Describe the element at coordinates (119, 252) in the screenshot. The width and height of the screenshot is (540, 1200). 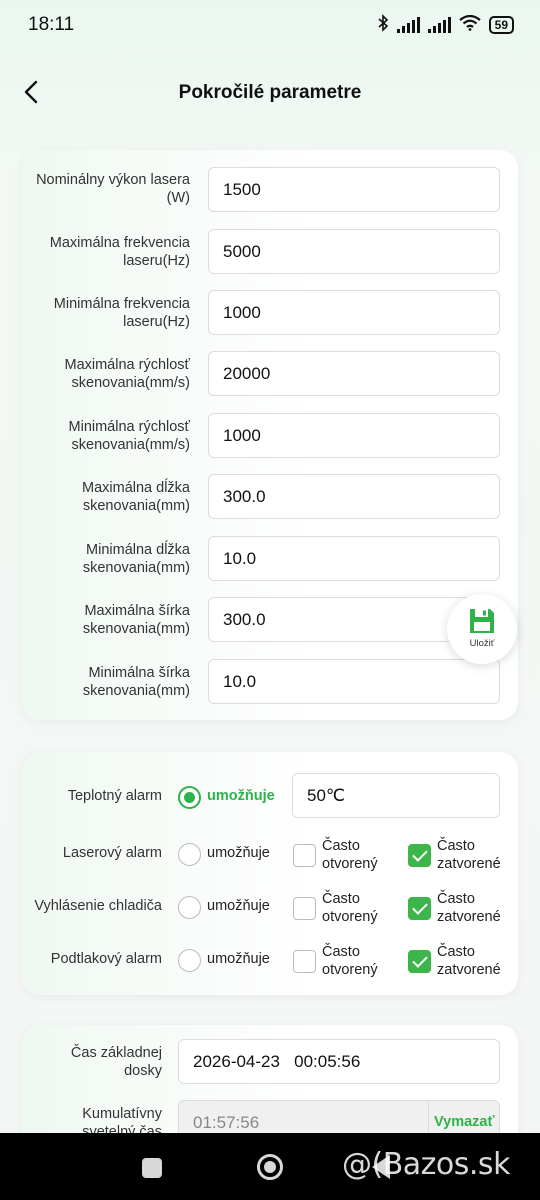
I see `param-label: Maximálna frekvencia laseru(Hz)` at that location.